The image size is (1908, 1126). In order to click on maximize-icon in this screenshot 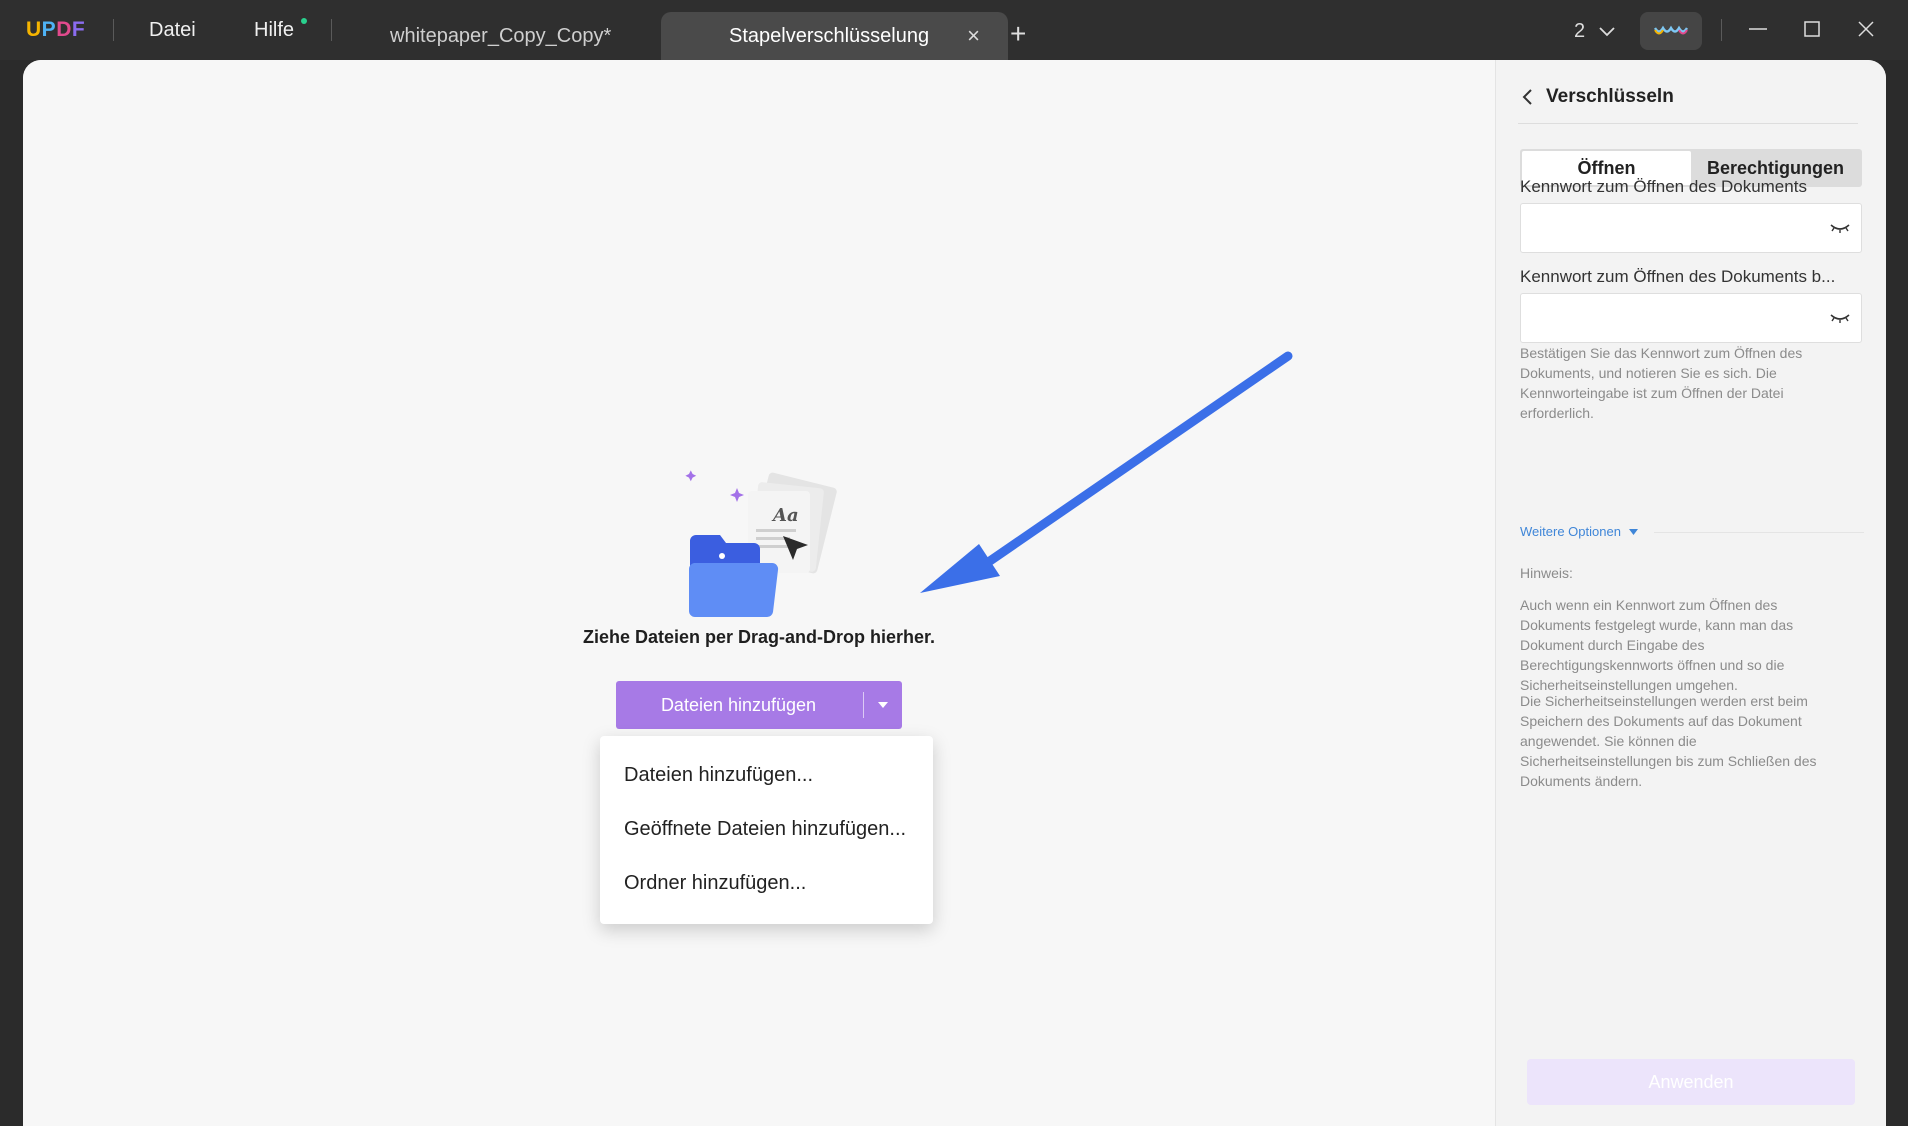, I will do `click(1812, 29)`.